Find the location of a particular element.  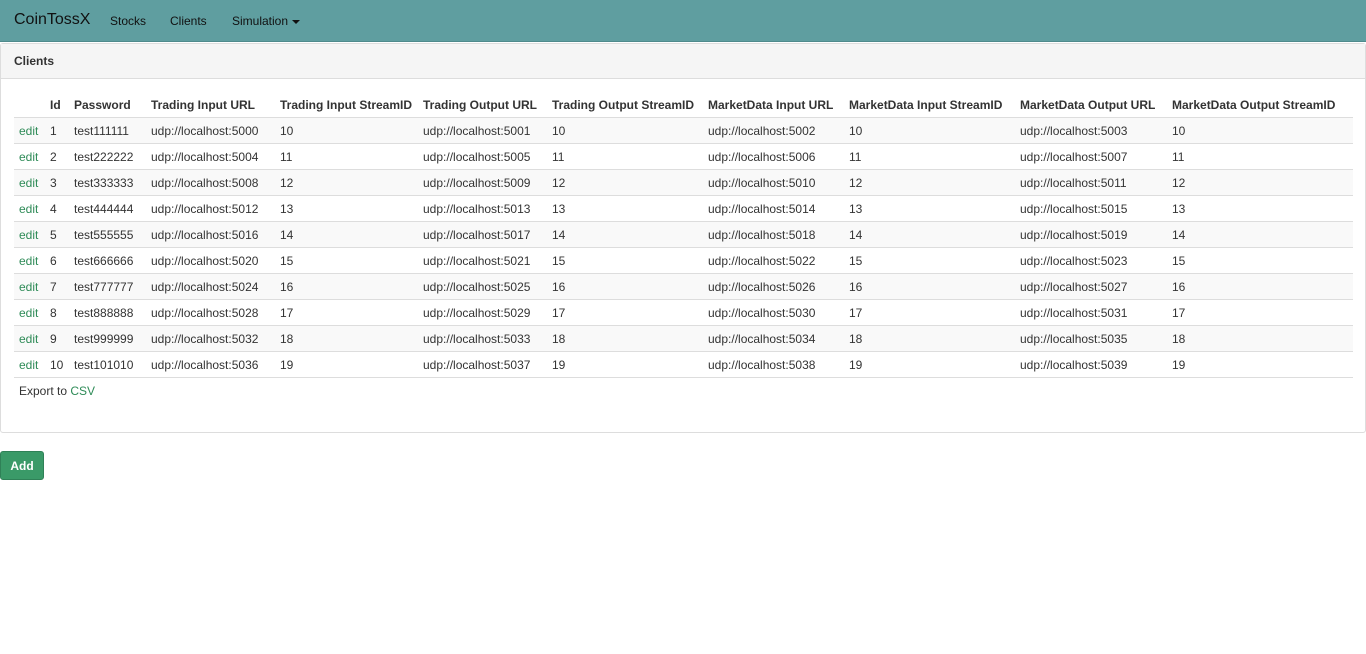

table-cell: udp://localhost:5030 is located at coordinates (773, 312).